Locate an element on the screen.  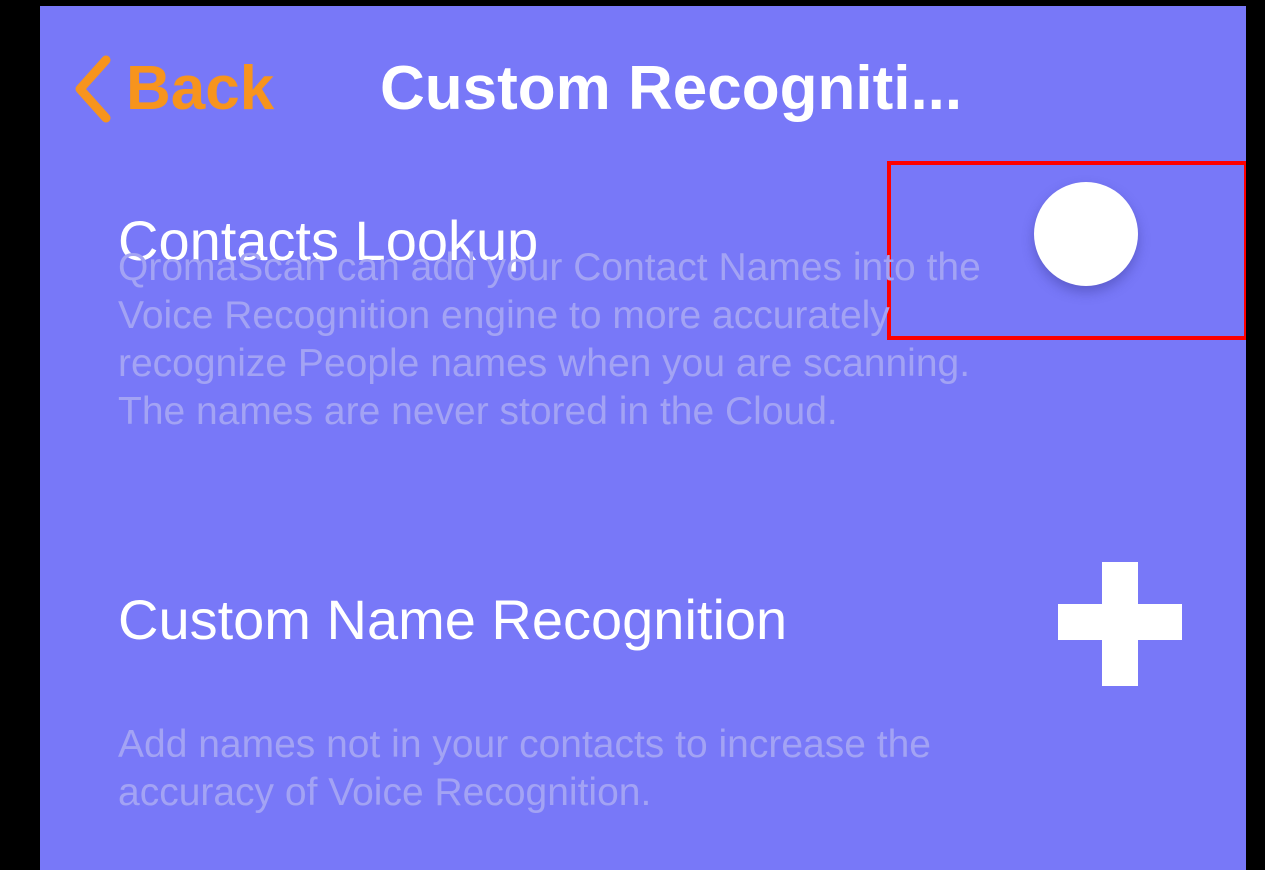
chevron-left-icon is located at coordinates (93, 89).